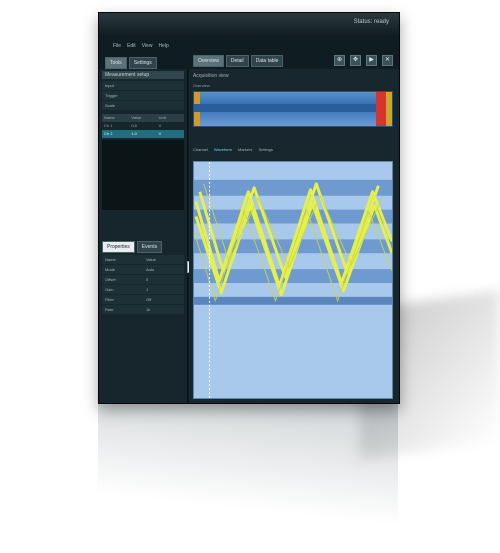 The width and height of the screenshot is (500, 553). Describe the element at coordinates (201, 85) in the screenshot. I see `overview-label: Overview` at that location.